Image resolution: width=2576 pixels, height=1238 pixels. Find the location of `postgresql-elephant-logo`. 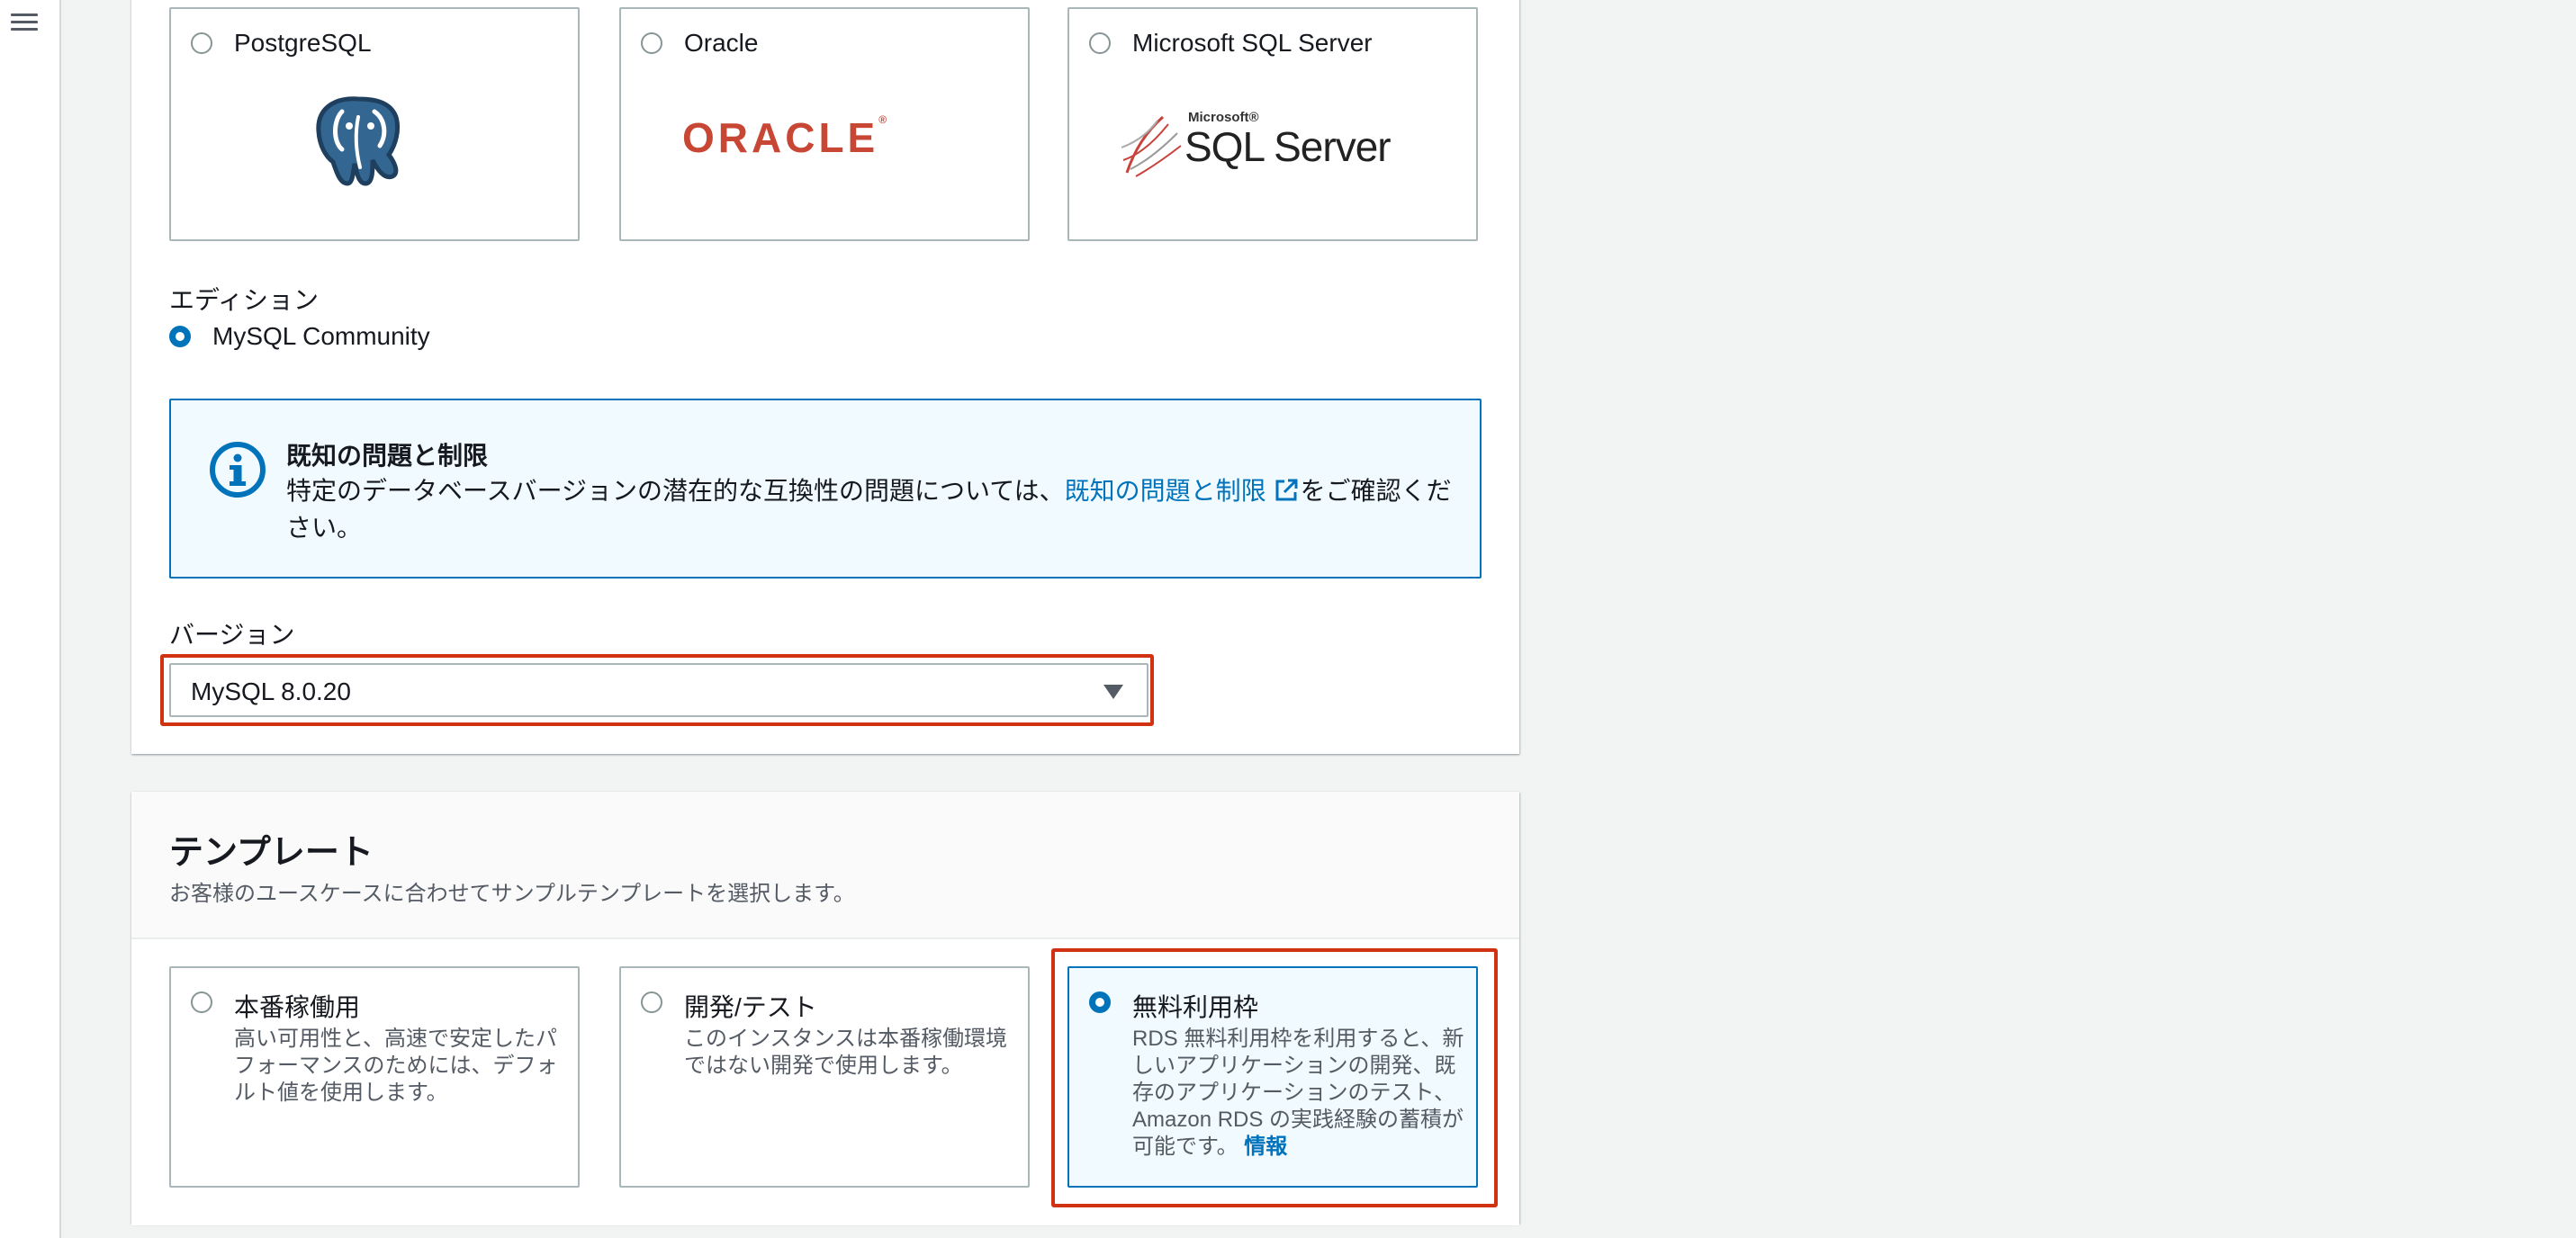

postgresql-elephant-logo is located at coordinates (358, 141).